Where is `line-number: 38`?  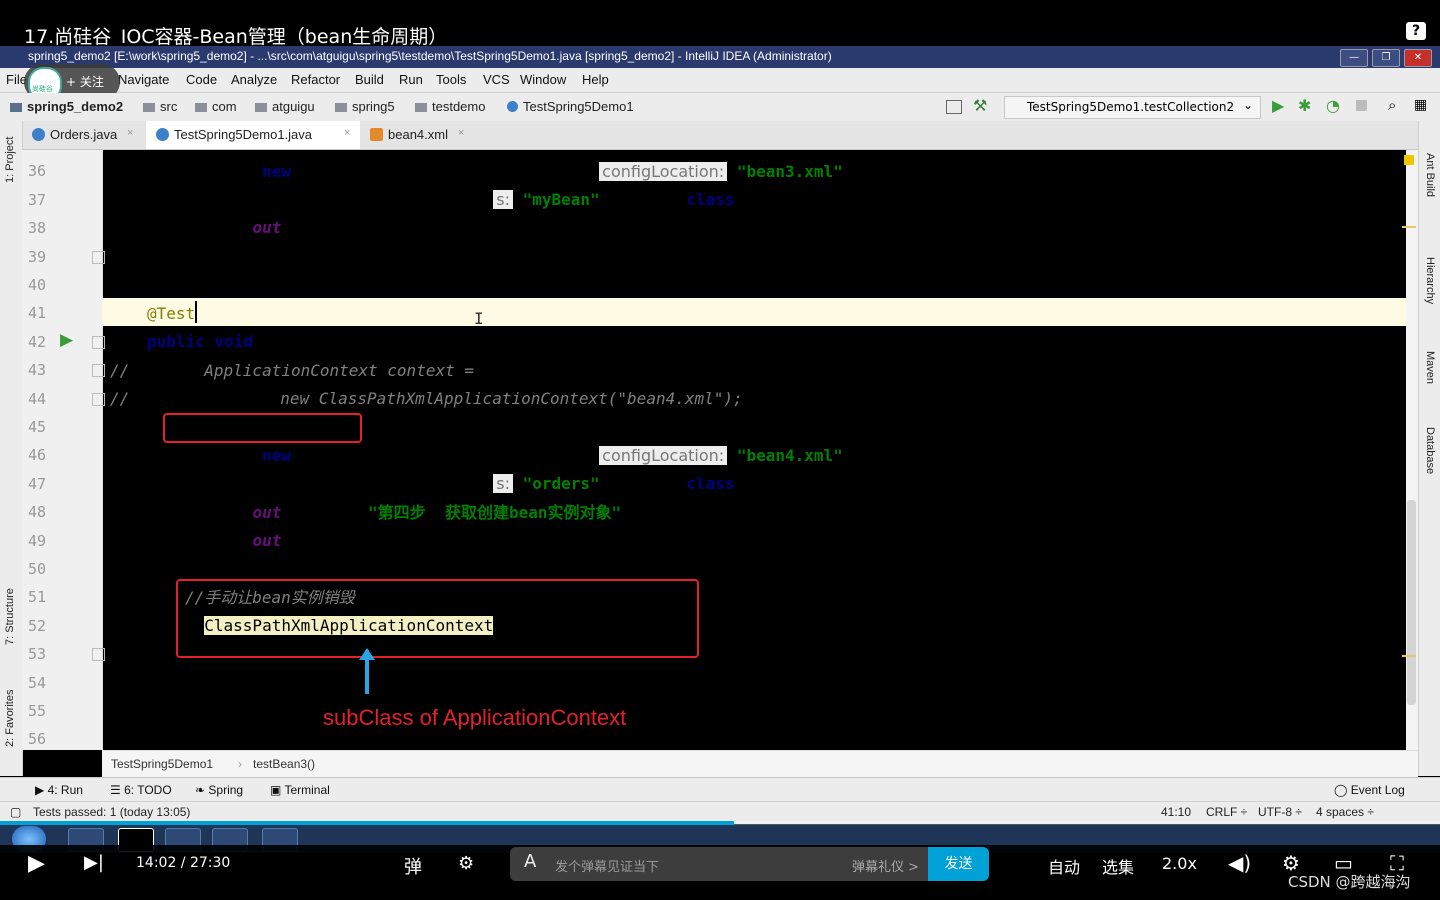 line-number: 38 is located at coordinates (37, 228).